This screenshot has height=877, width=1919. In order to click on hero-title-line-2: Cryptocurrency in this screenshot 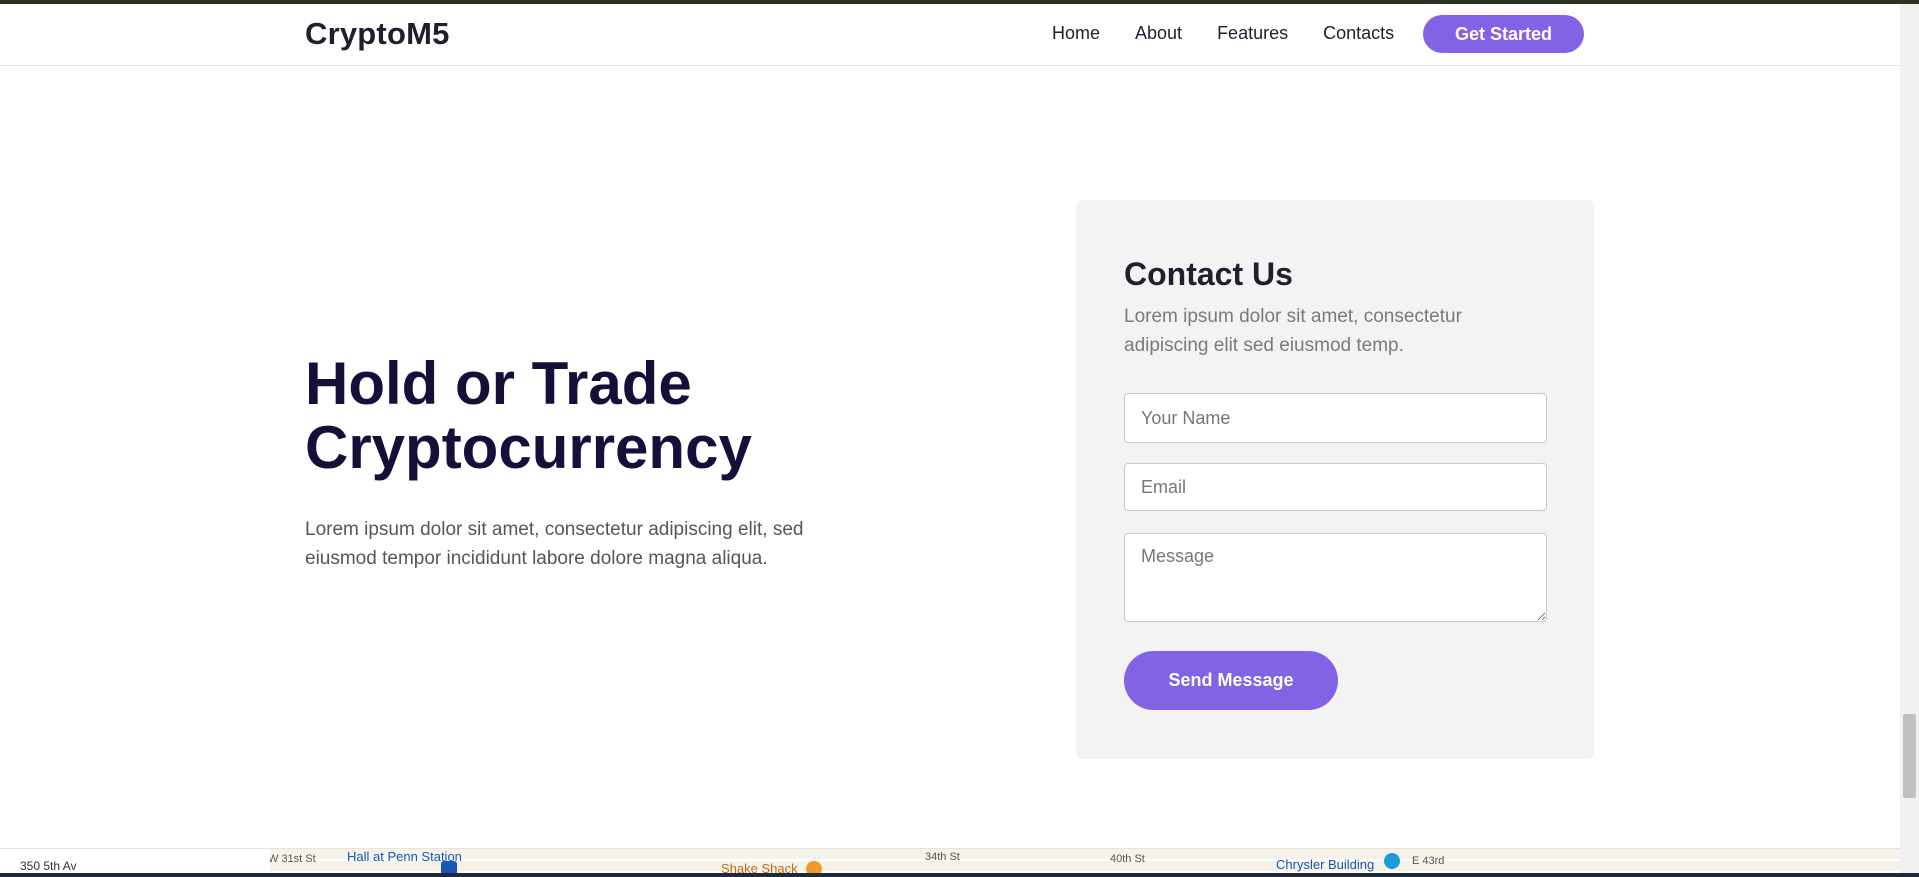, I will do `click(528, 447)`.